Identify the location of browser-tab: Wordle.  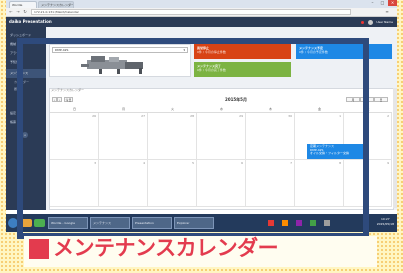
(23, 4).